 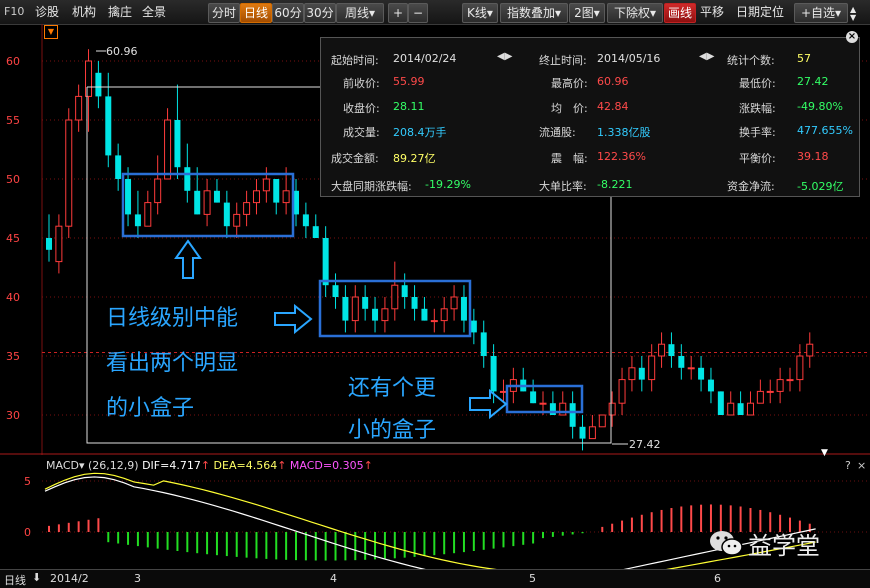 I want to click on end-time-stepper-icon: ◀▶, so click(x=706, y=56).